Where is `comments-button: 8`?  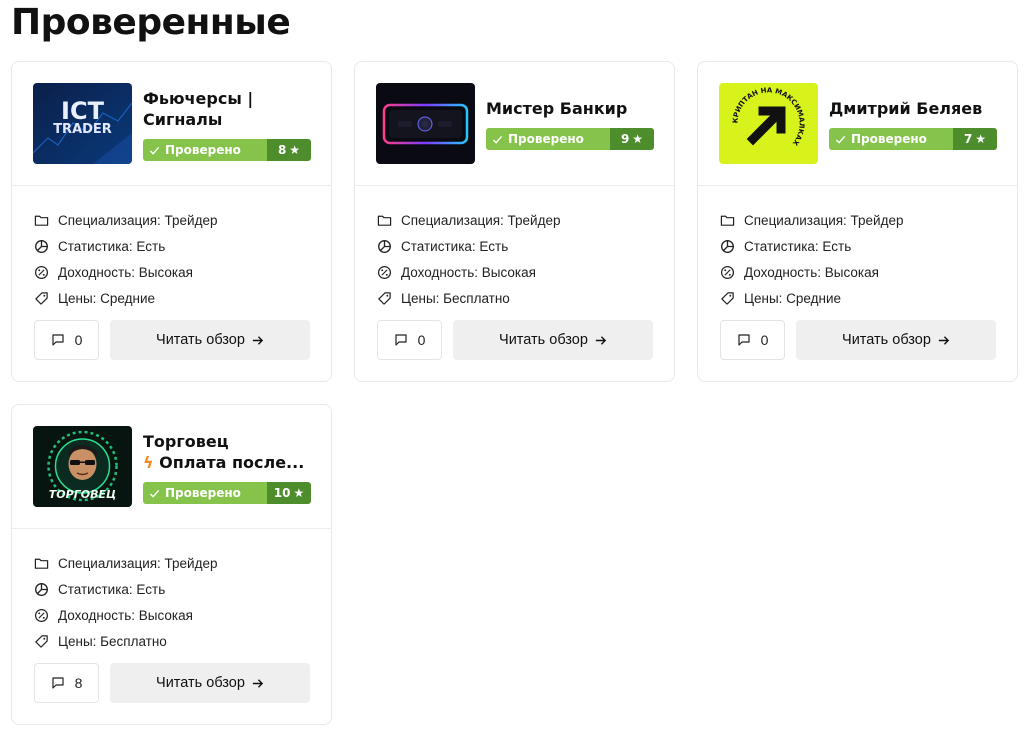 comments-button: 8 is located at coordinates (66, 683).